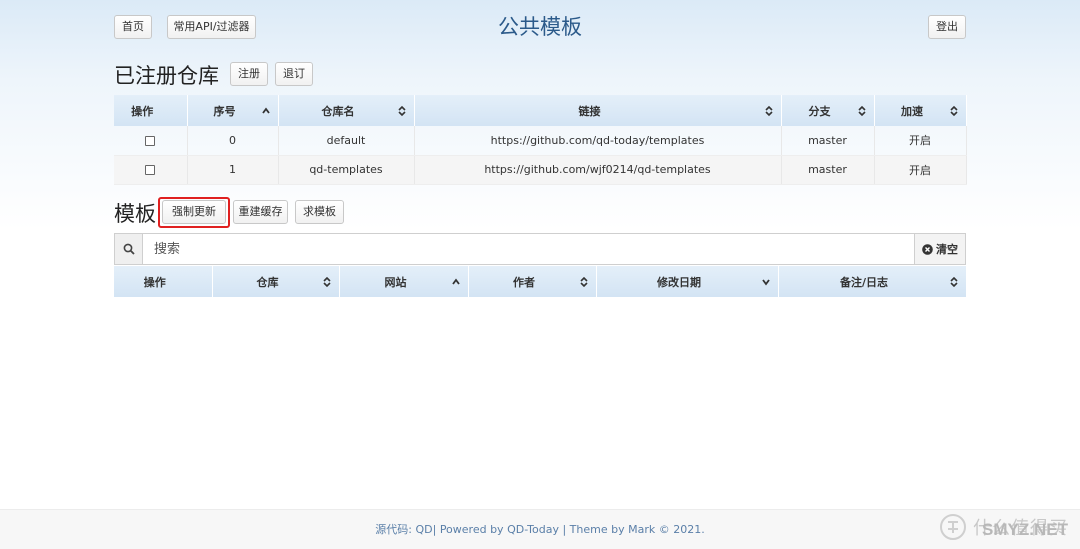 The width and height of the screenshot is (1080, 549). What do you see at coordinates (953, 527) in the screenshot?
I see `watermark-logo-icon` at bounding box center [953, 527].